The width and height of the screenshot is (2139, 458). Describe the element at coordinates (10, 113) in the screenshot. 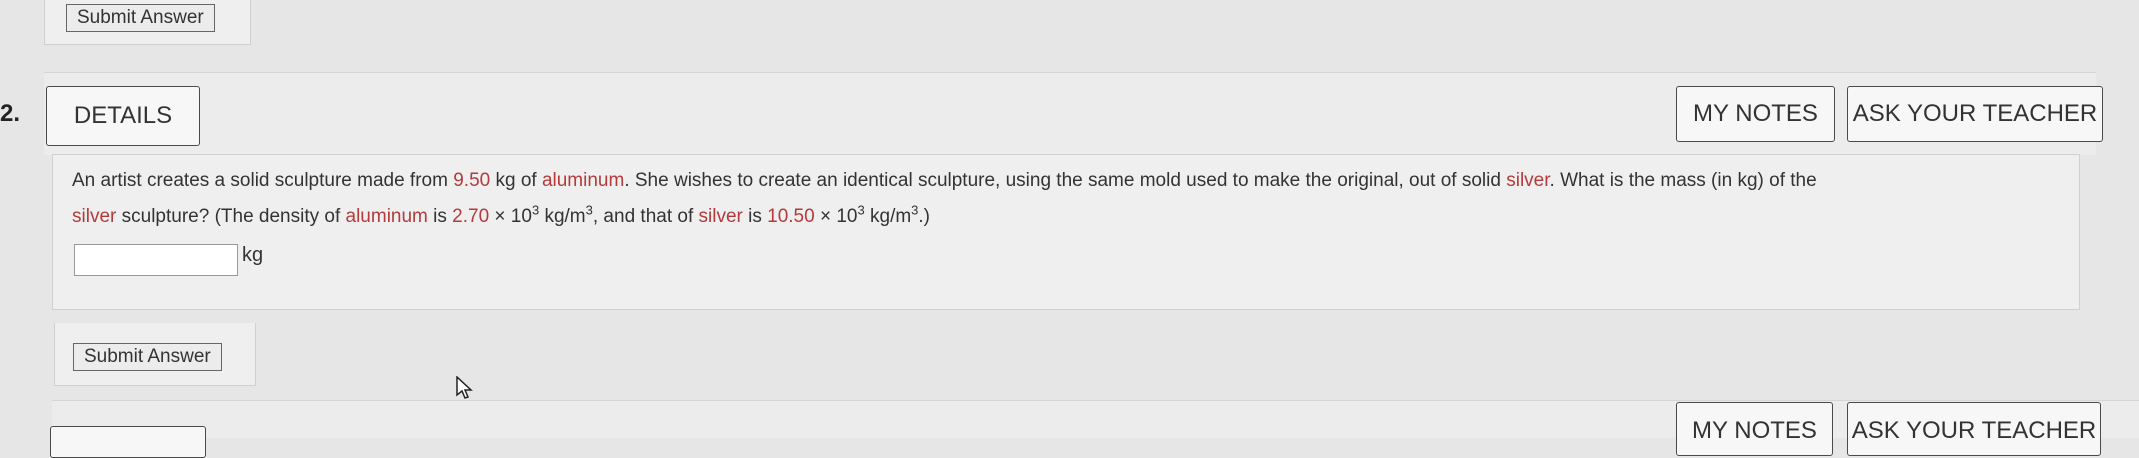

I see `question-number: 2.` at that location.